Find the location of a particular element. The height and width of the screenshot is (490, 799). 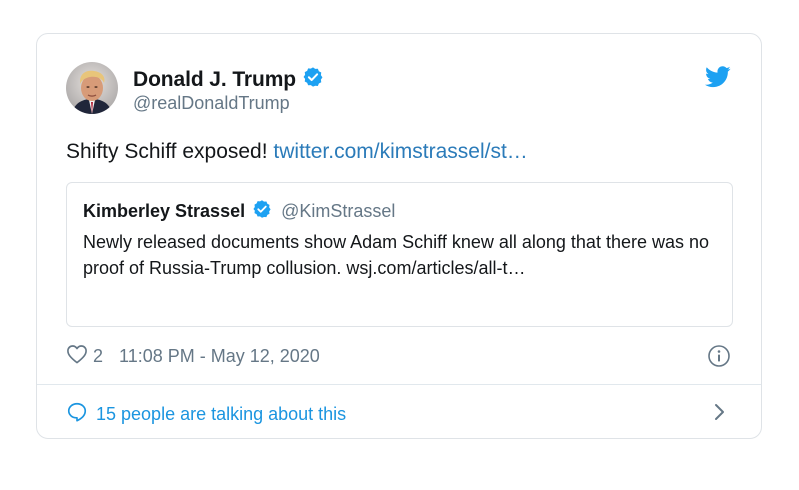

speech-bubble-icon is located at coordinates (77, 414).